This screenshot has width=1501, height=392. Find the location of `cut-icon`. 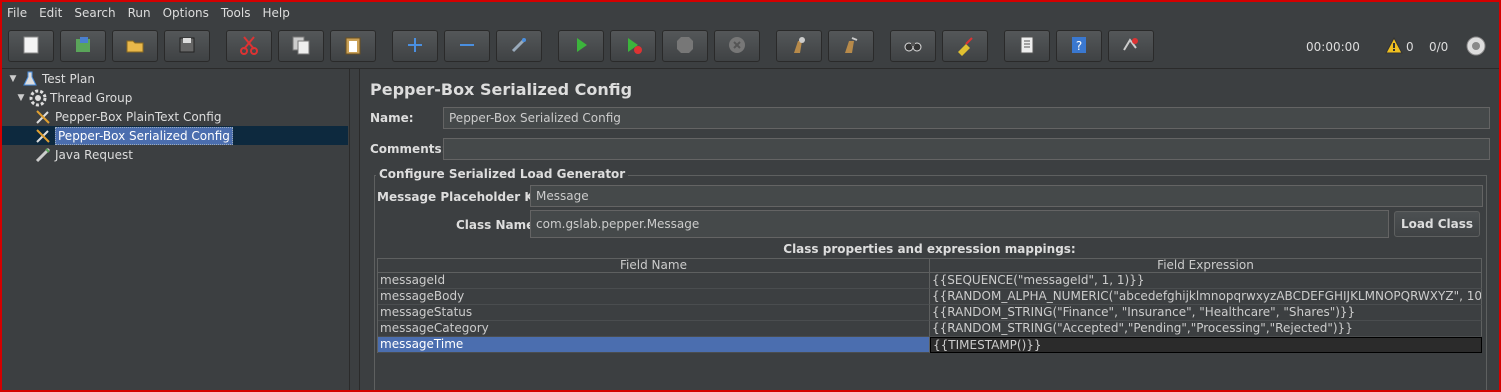

cut-icon is located at coordinates (249, 46).